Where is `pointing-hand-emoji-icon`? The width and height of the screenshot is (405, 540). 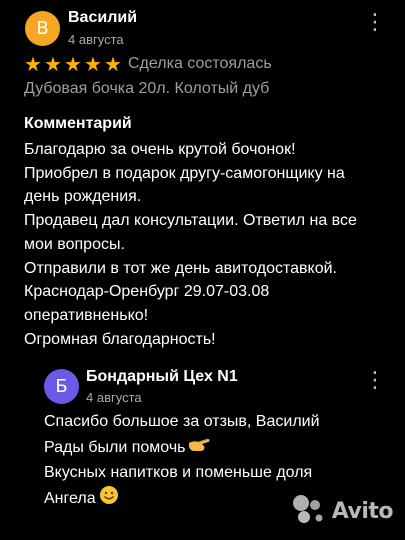 pointing-hand-emoji-icon is located at coordinates (199, 448).